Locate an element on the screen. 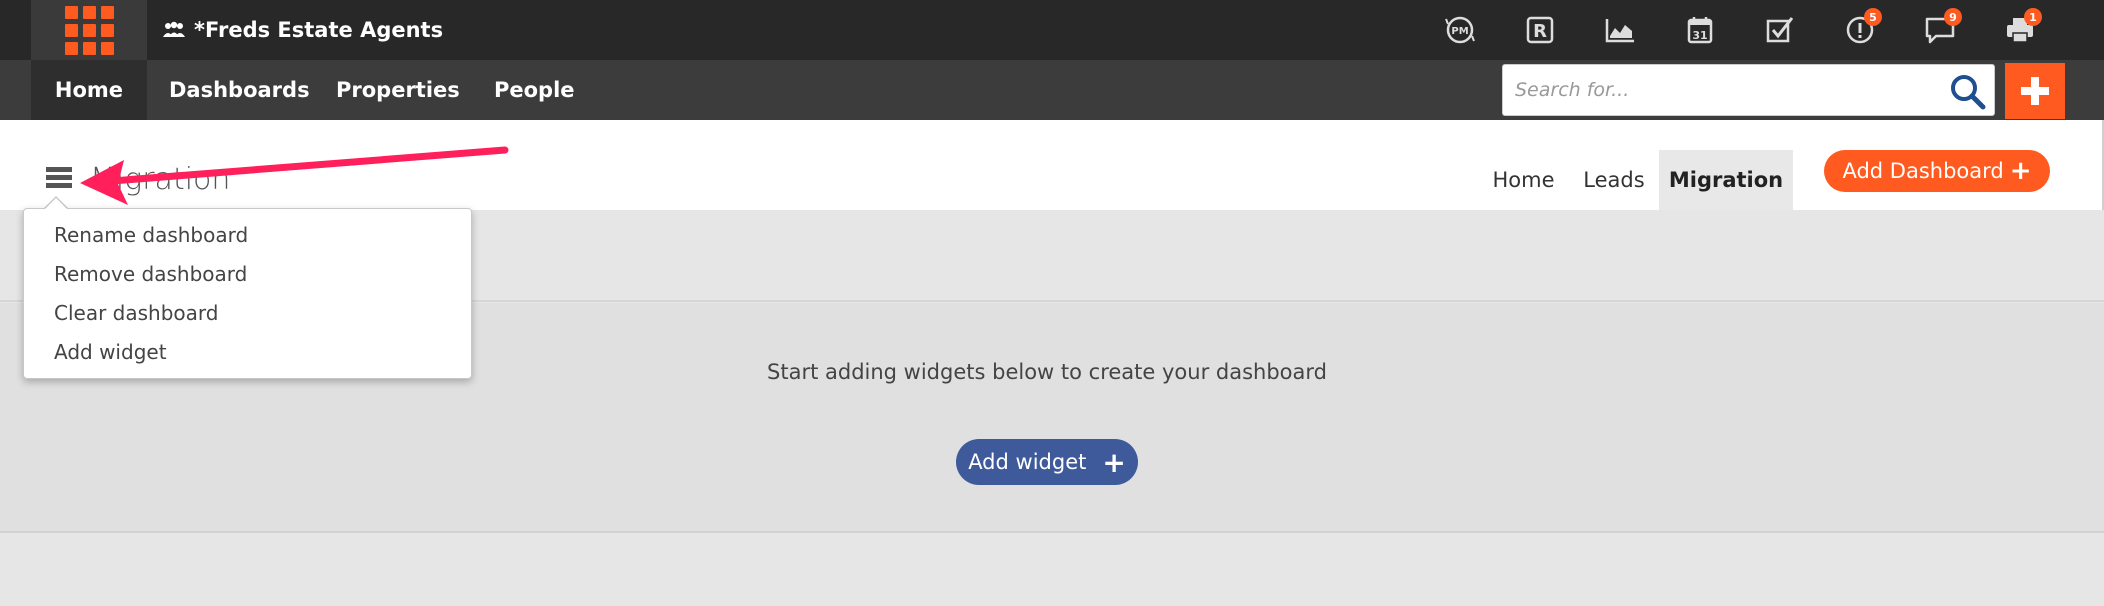 Image resolution: width=2104 pixels, height=606 pixels. print-queue-button: 1 is located at coordinates (2020, 30).